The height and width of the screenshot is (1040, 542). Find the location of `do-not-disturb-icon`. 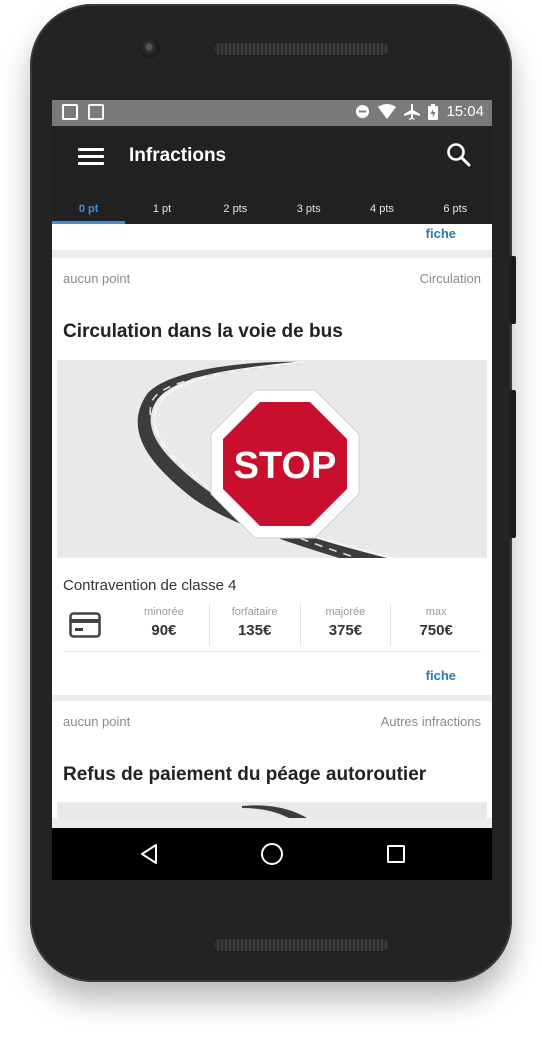

do-not-disturb-icon is located at coordinates (363, 111).